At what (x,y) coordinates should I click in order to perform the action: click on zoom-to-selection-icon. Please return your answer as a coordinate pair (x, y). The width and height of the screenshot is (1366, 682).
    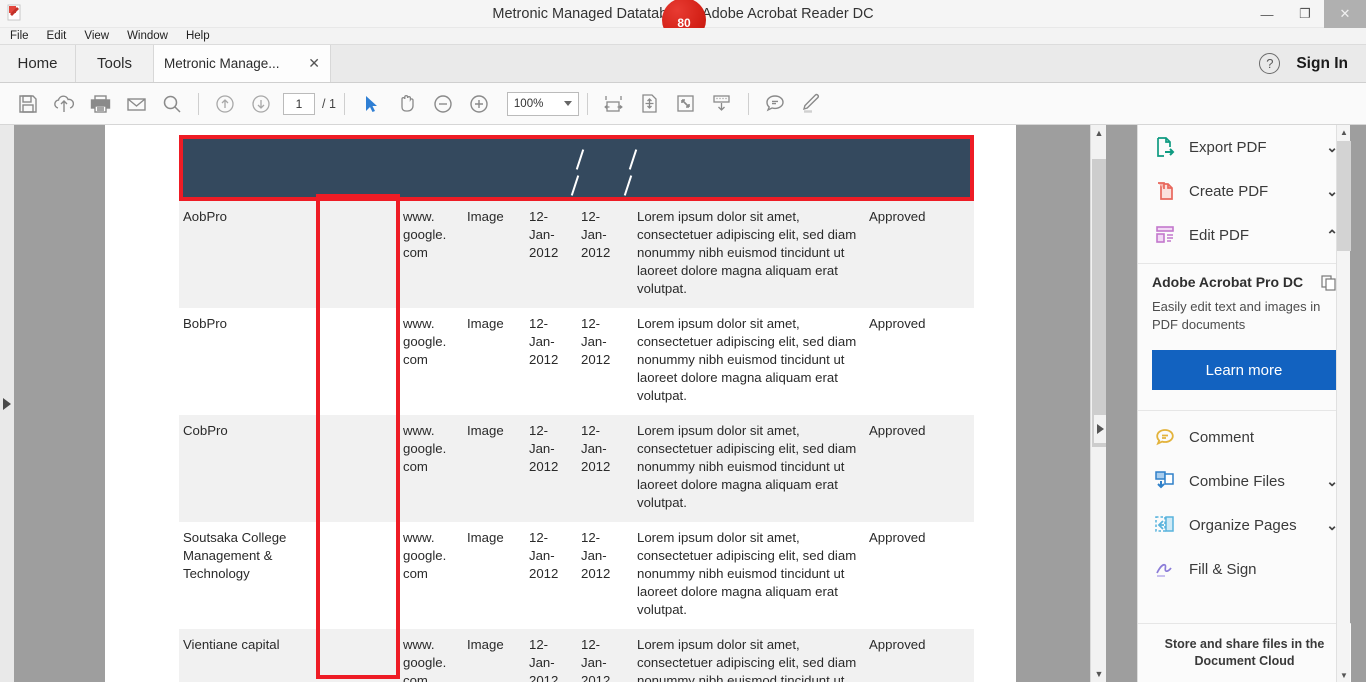
    Looking at the image, I should click on (686, 104).